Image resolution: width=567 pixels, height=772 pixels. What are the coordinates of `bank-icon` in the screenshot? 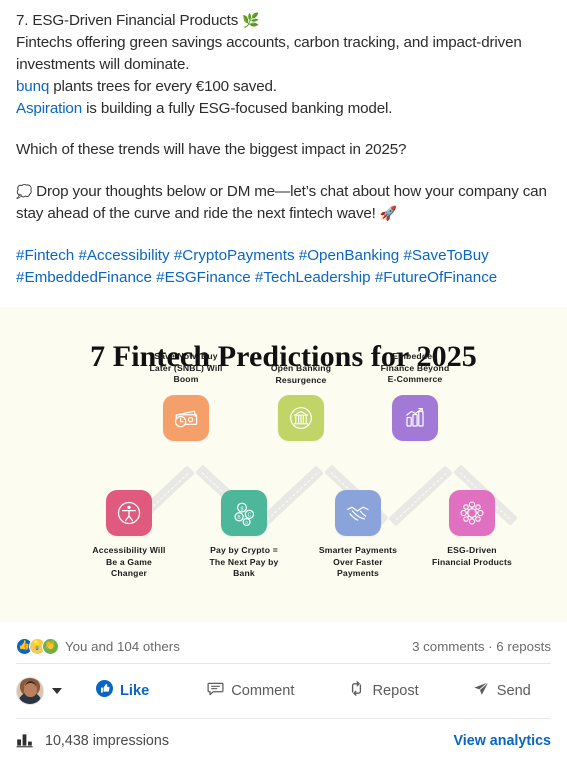 It's located at (301, 418).